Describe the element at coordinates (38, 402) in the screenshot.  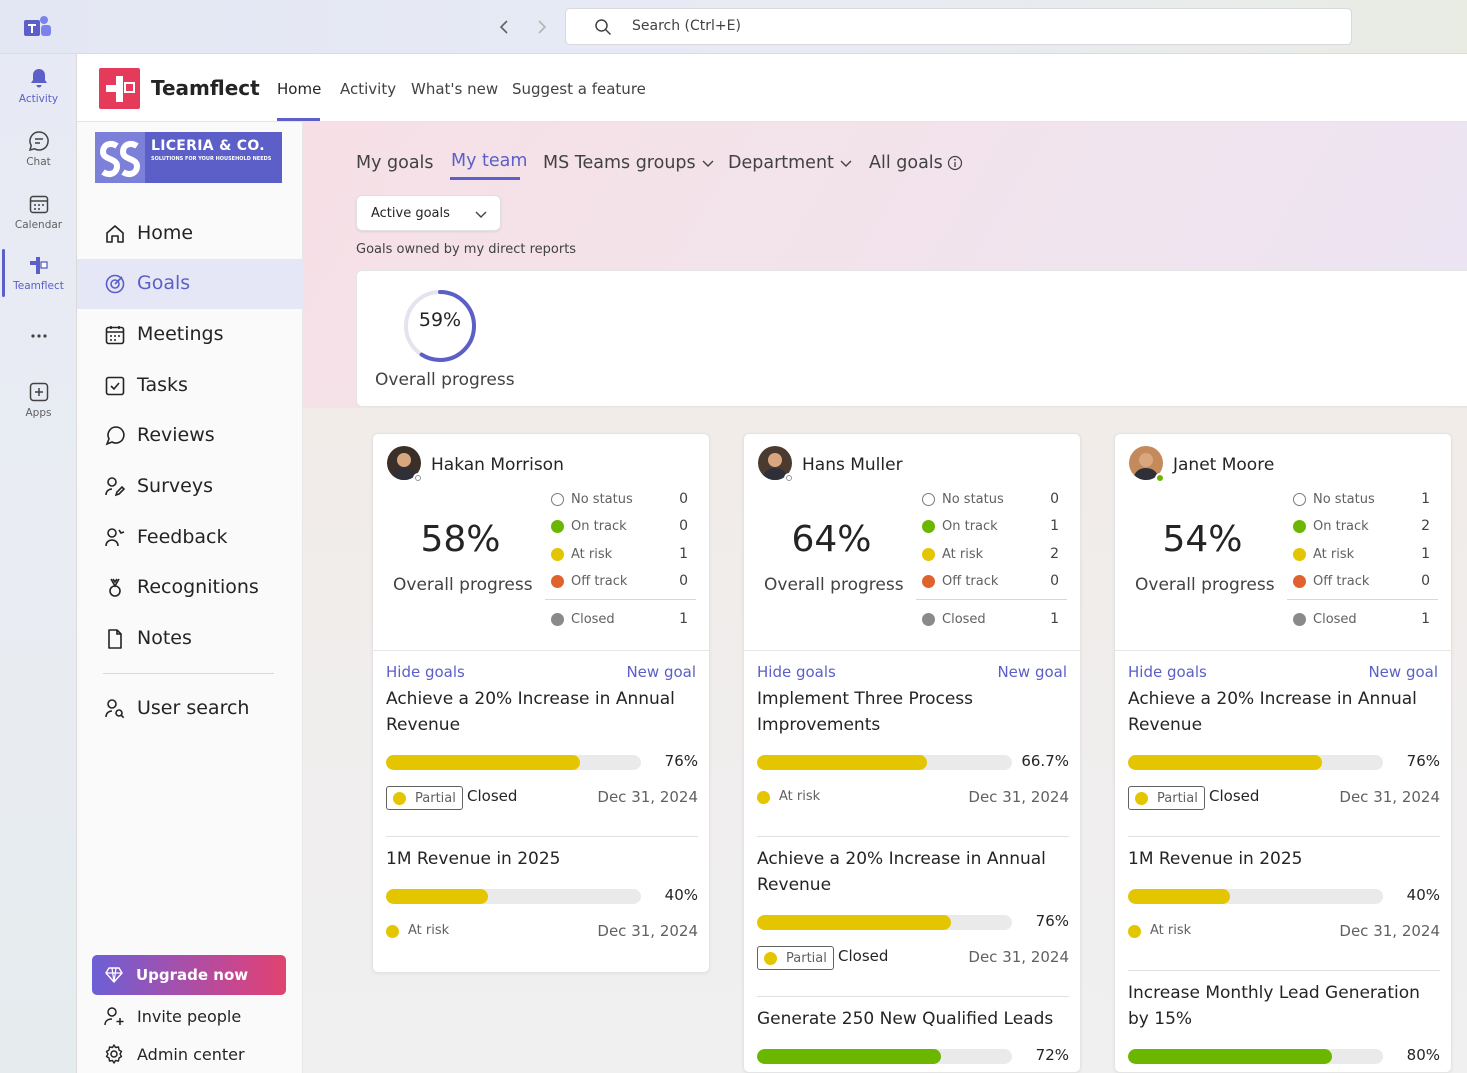
I see `rail-item-apps: Apps` at that location.